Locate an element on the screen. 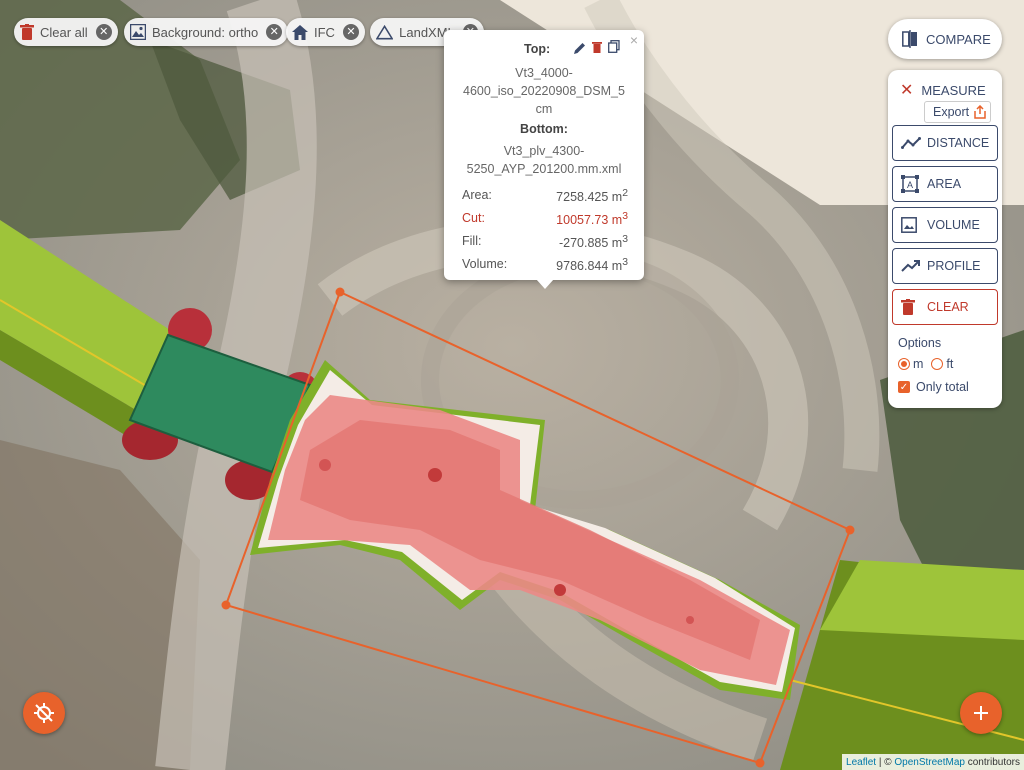  area-button: A AREA is located at coordinates (945, 184).